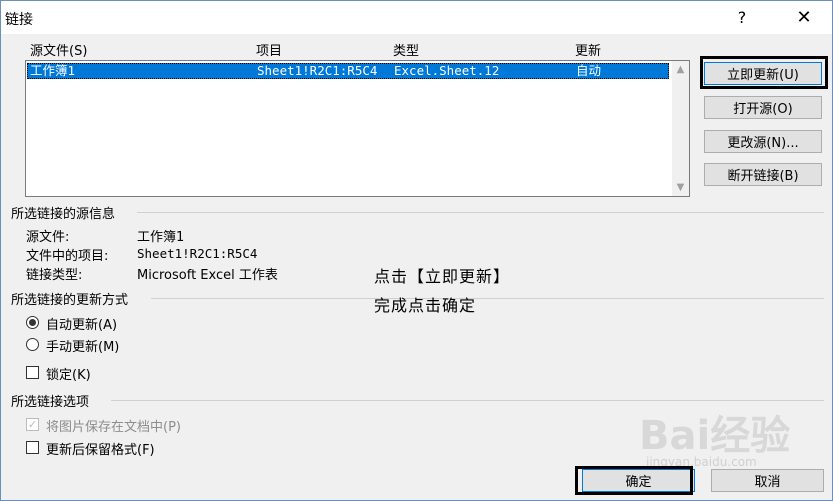 This screenshot has width=833, height=501. I want to click on lock-label: 锁定(K), so click(68, 373).